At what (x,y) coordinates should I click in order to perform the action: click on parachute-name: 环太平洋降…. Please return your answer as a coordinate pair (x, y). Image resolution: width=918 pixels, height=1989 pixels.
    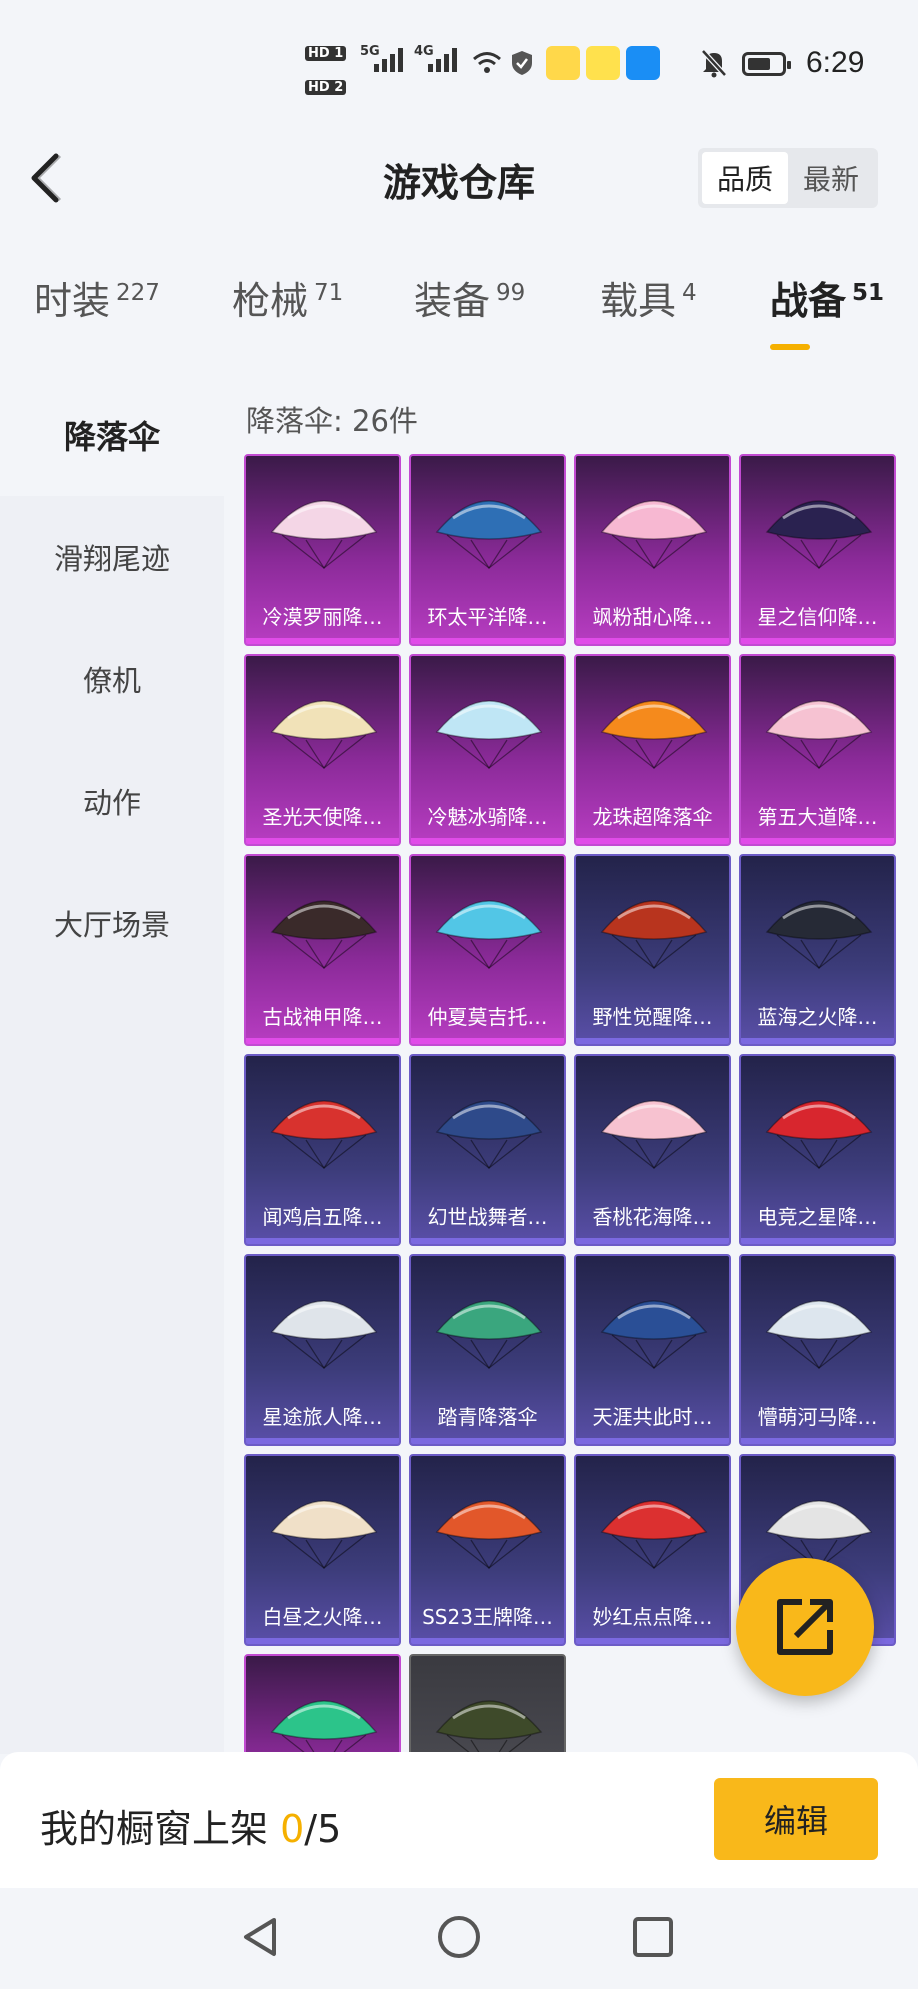
    Looking at the image, I should click on (487, 617).